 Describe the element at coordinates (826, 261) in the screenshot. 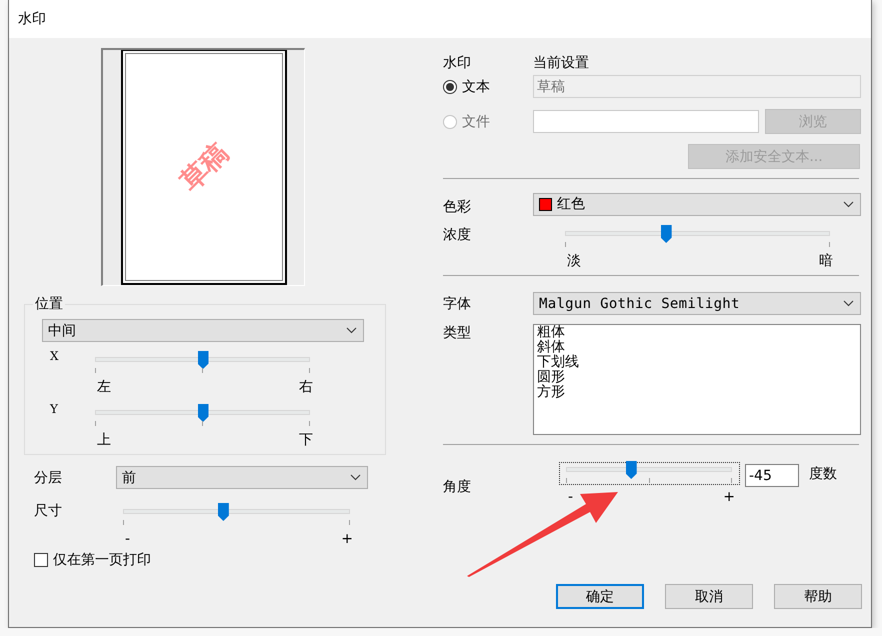

I see `slider-max-label: 暗` at that location.